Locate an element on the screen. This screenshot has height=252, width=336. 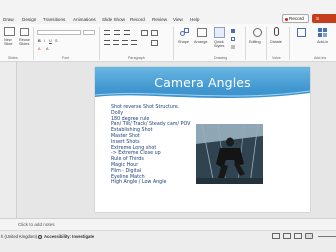
accessibility-icon is located at coordinates (40, 236).